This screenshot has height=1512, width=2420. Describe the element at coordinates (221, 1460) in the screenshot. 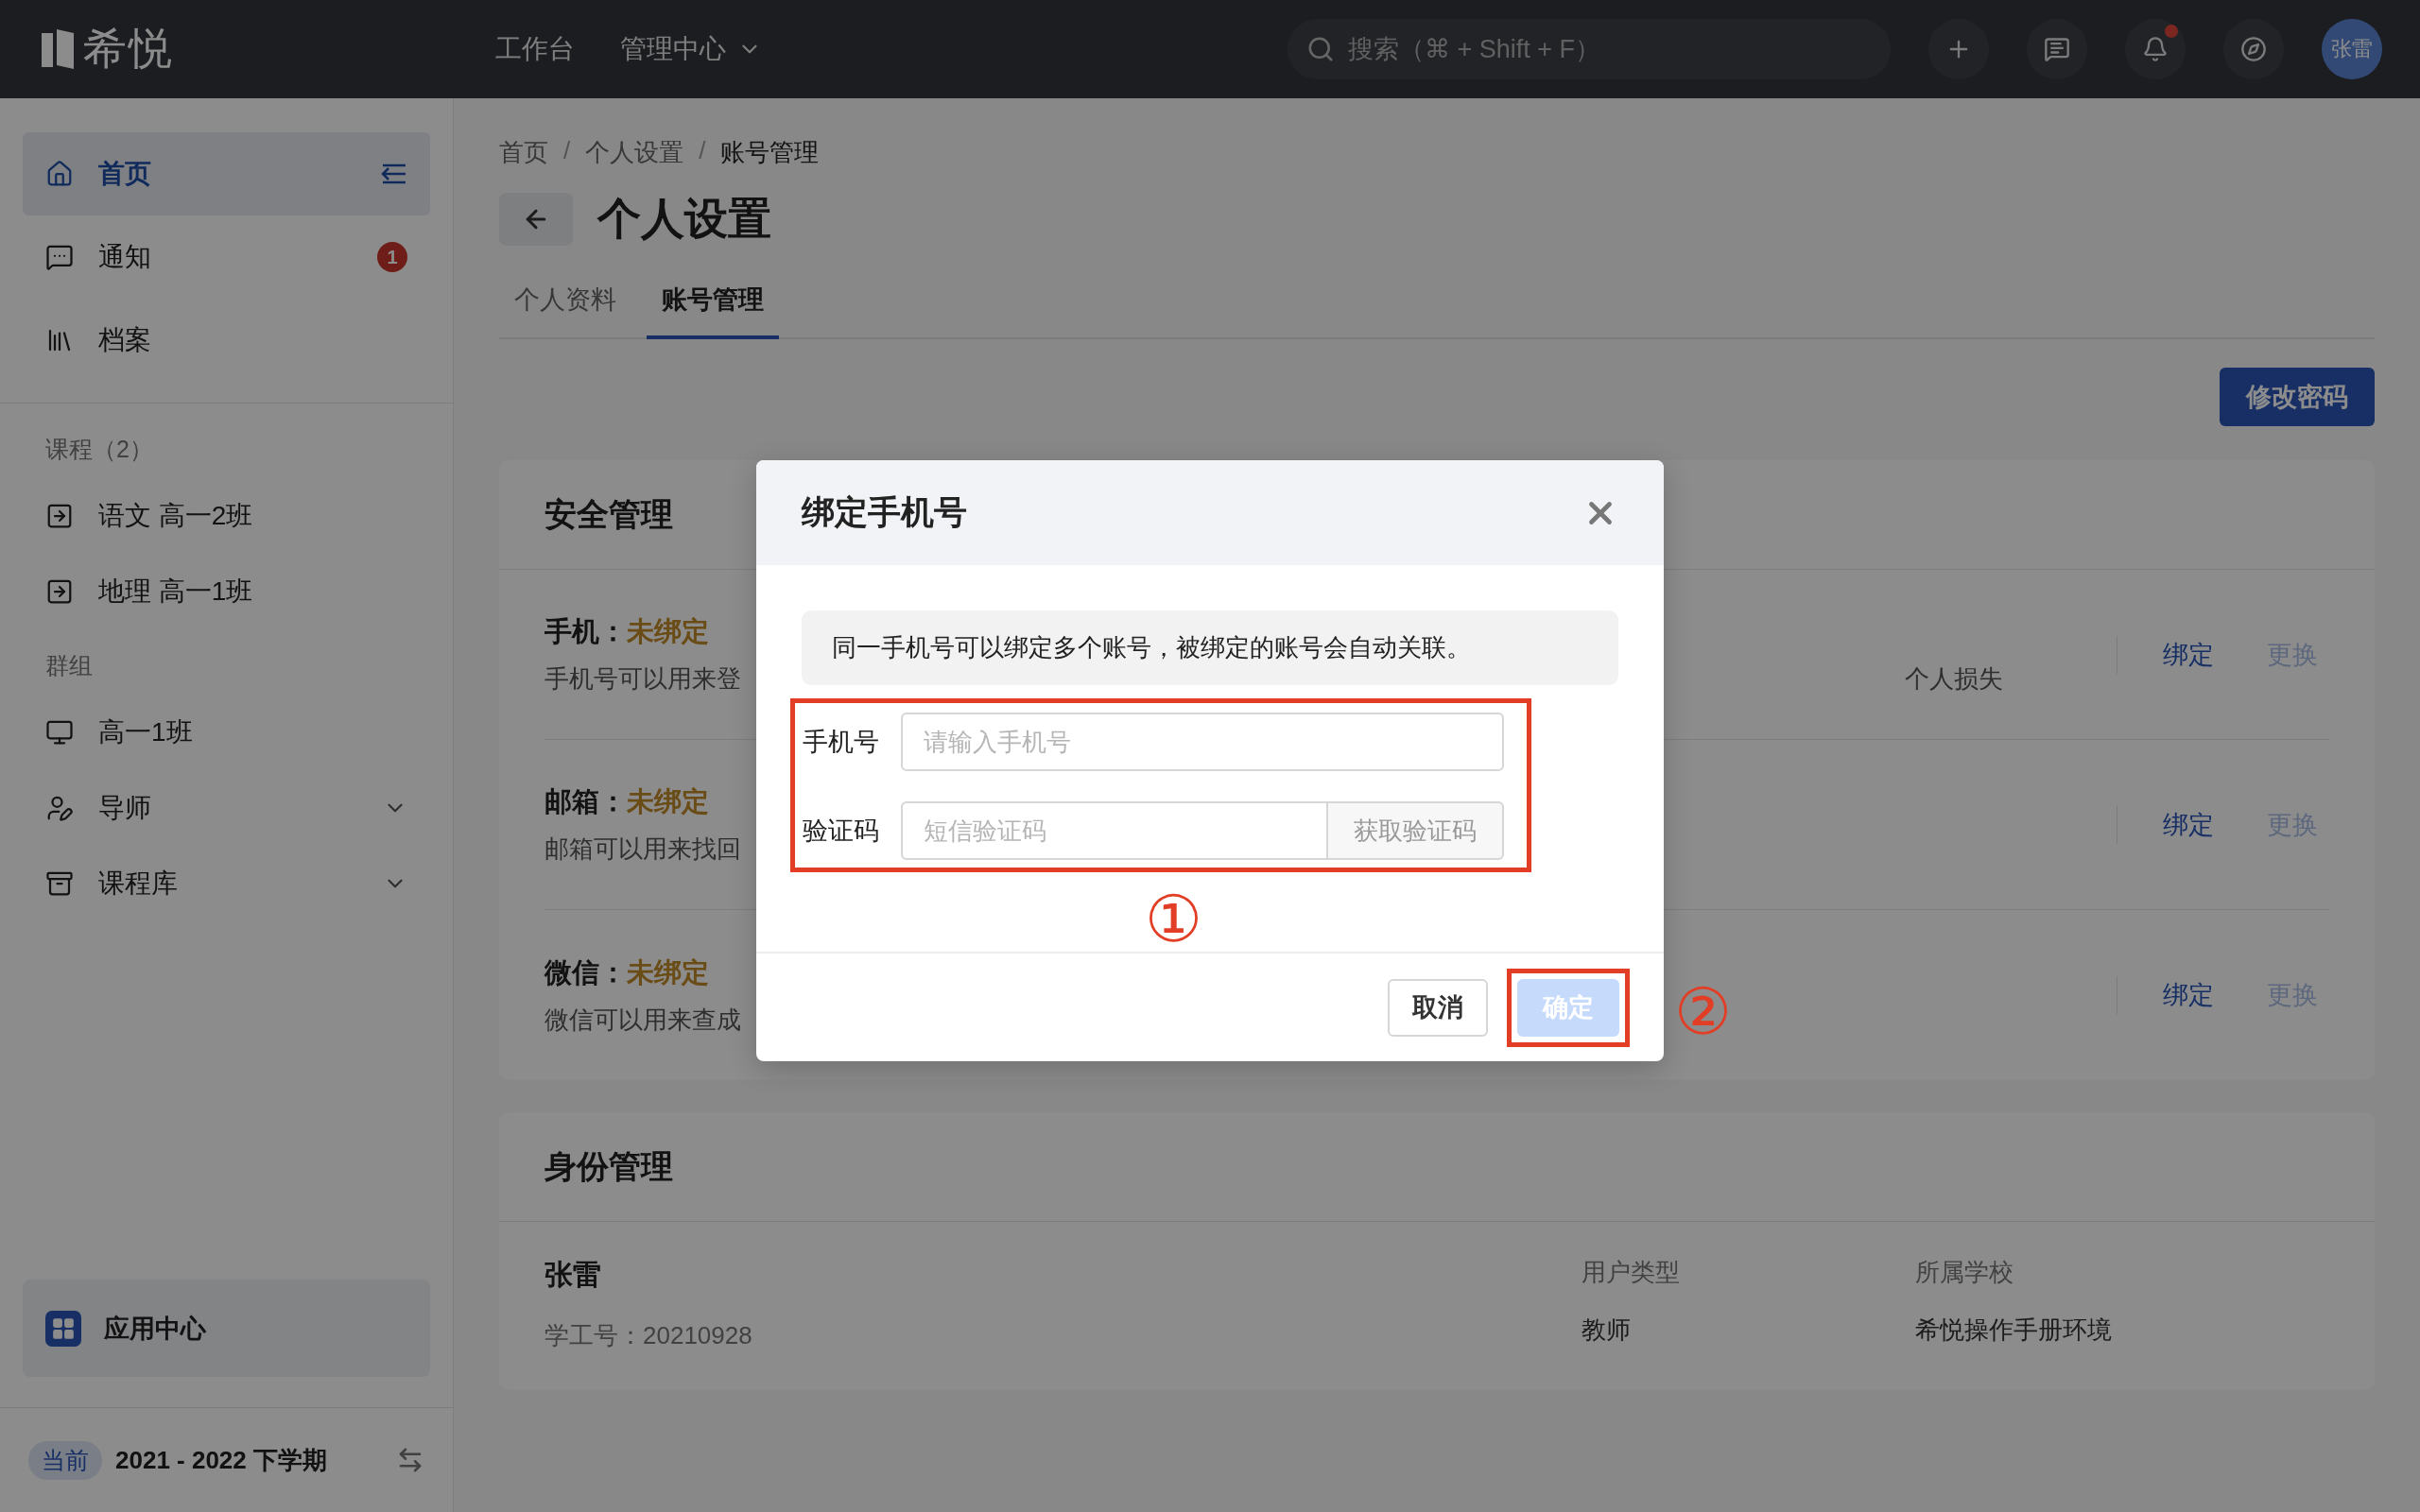

I see `term-label: 2021 - 2022 下学期` at that location.